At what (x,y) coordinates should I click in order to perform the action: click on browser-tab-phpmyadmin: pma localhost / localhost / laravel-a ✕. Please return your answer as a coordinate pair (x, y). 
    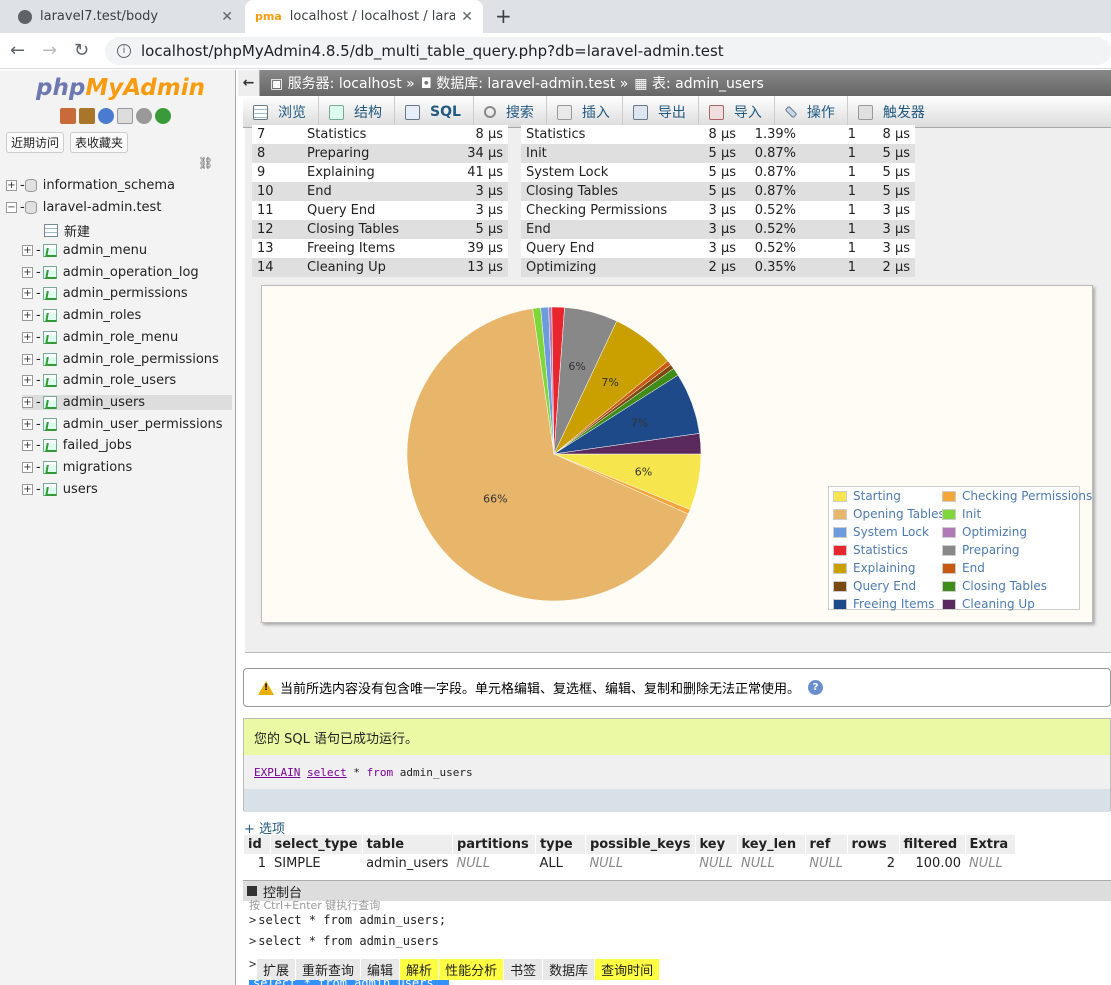
    Looking at the image, I should click on (364, 16).